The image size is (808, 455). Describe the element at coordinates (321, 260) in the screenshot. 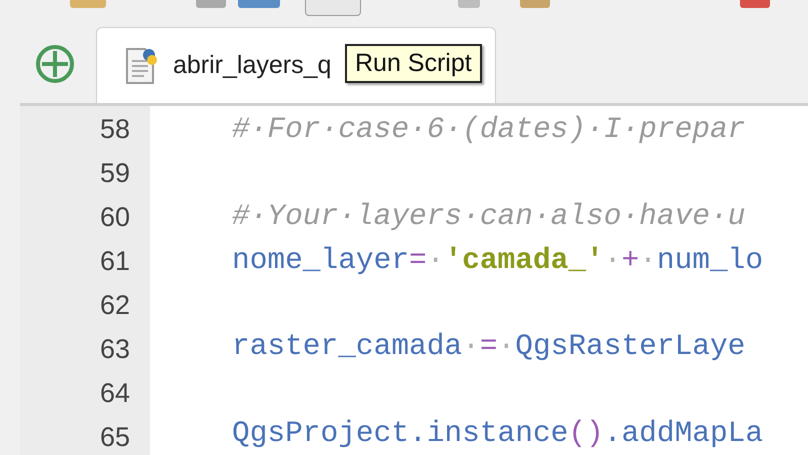

I see `code-identifier: nome_layer` at that location.